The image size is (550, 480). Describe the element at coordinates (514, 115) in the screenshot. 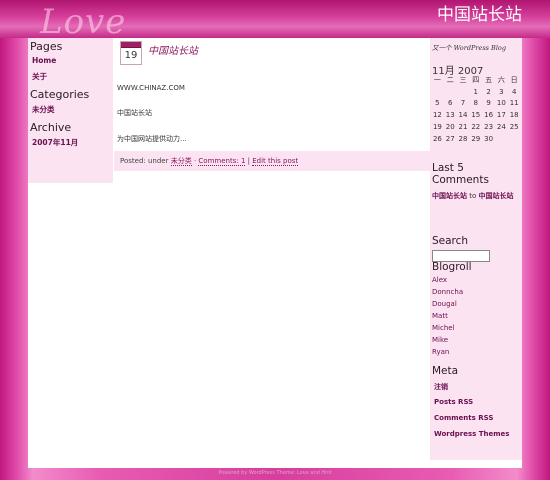

I see `calendar-day: 18` at that location.